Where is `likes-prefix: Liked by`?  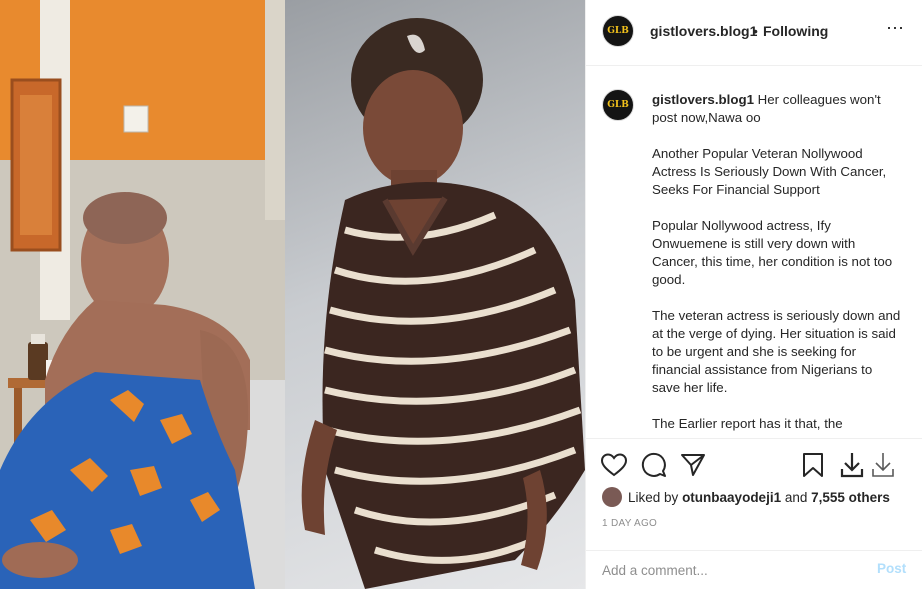
likes-prefix: Liked by is located at coordinates (653, 497).